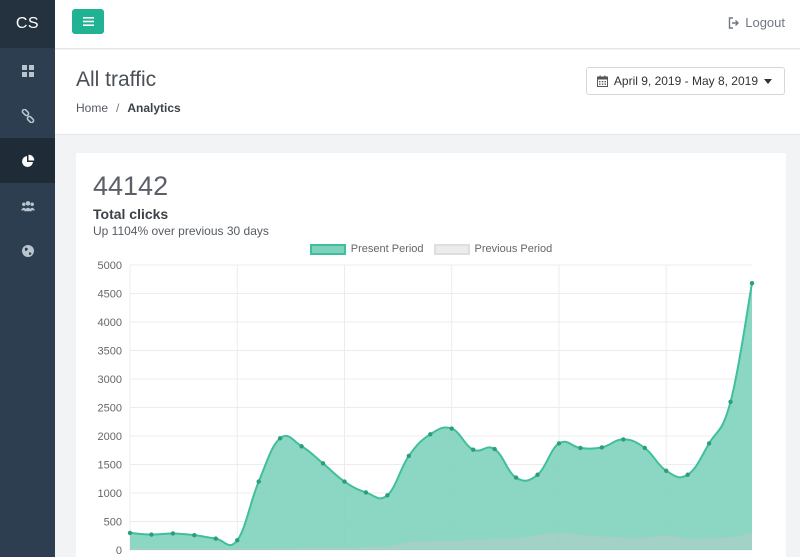 This screenshot has width=800, height=557. I want to click on total-clicks-value: 44142, so click(131, 186).